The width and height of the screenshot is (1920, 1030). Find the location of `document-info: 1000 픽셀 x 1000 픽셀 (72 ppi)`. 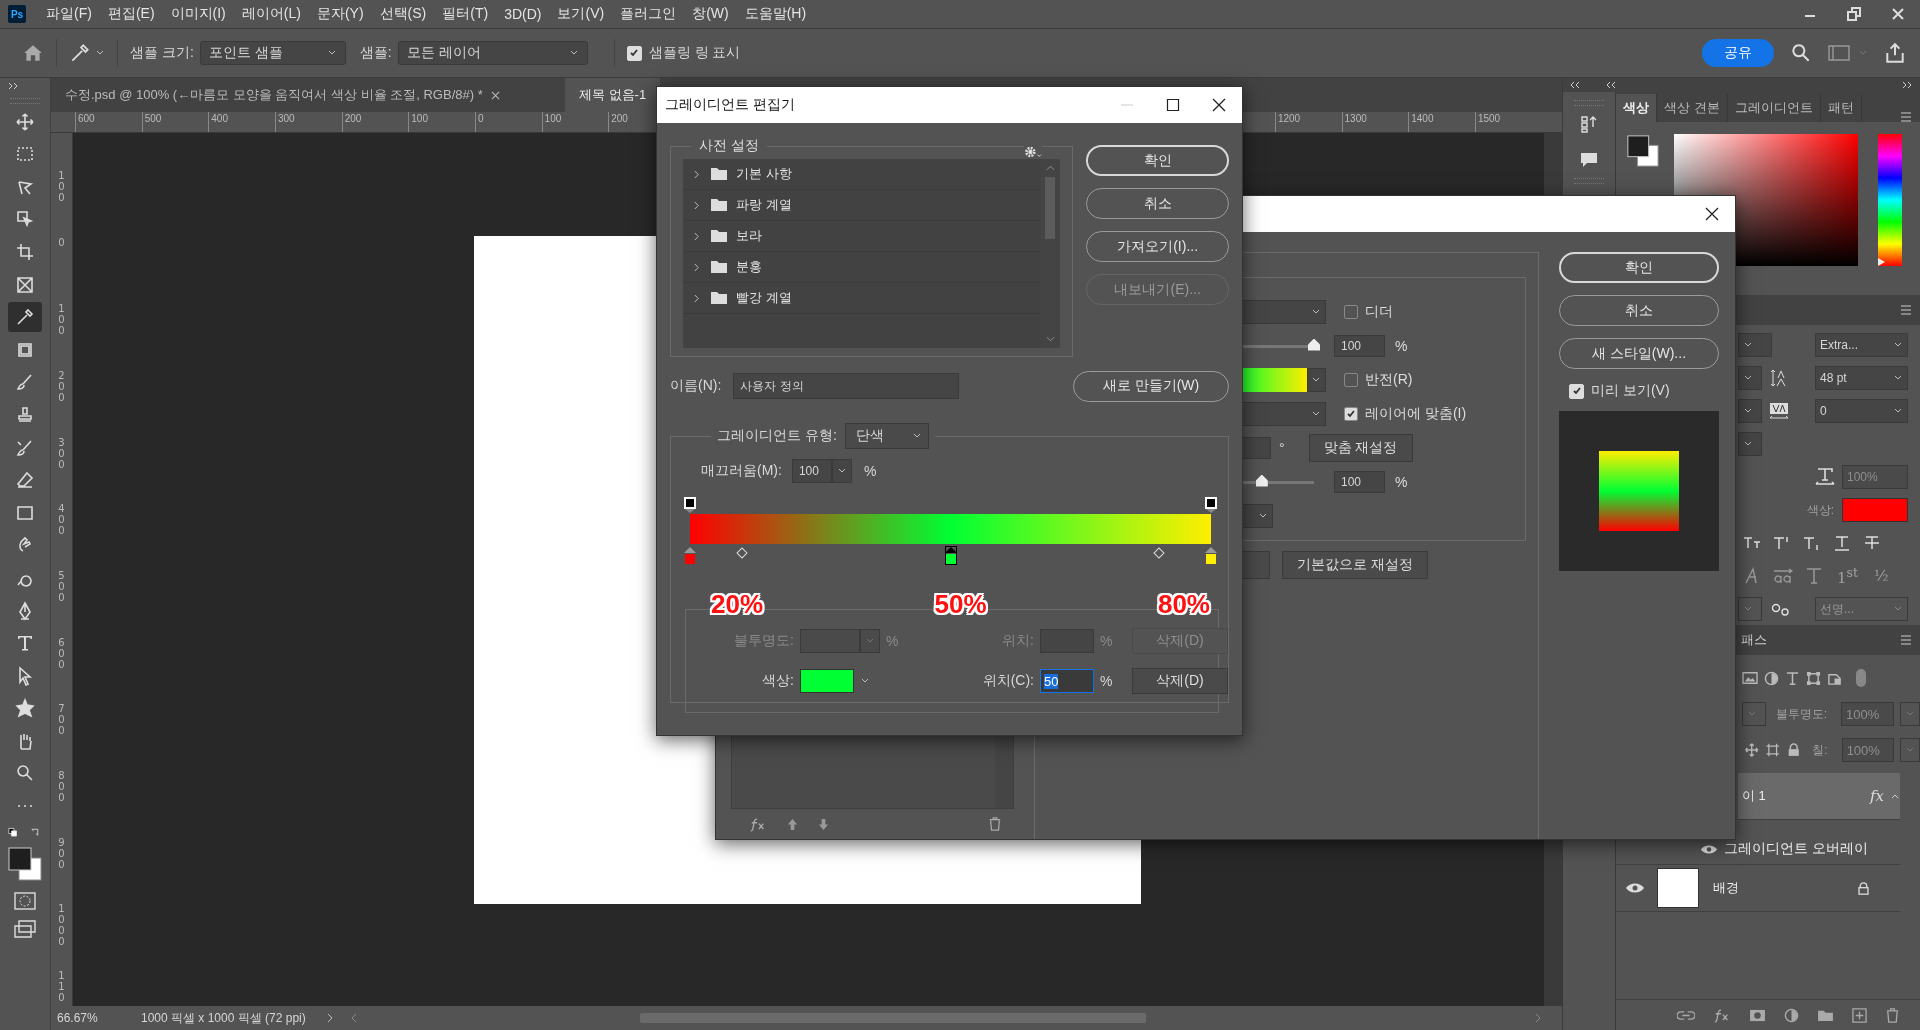

document-info: 1000 픽셀 x 1000 픽셀 (72 ppi) is located at coordinates (223, 1018).